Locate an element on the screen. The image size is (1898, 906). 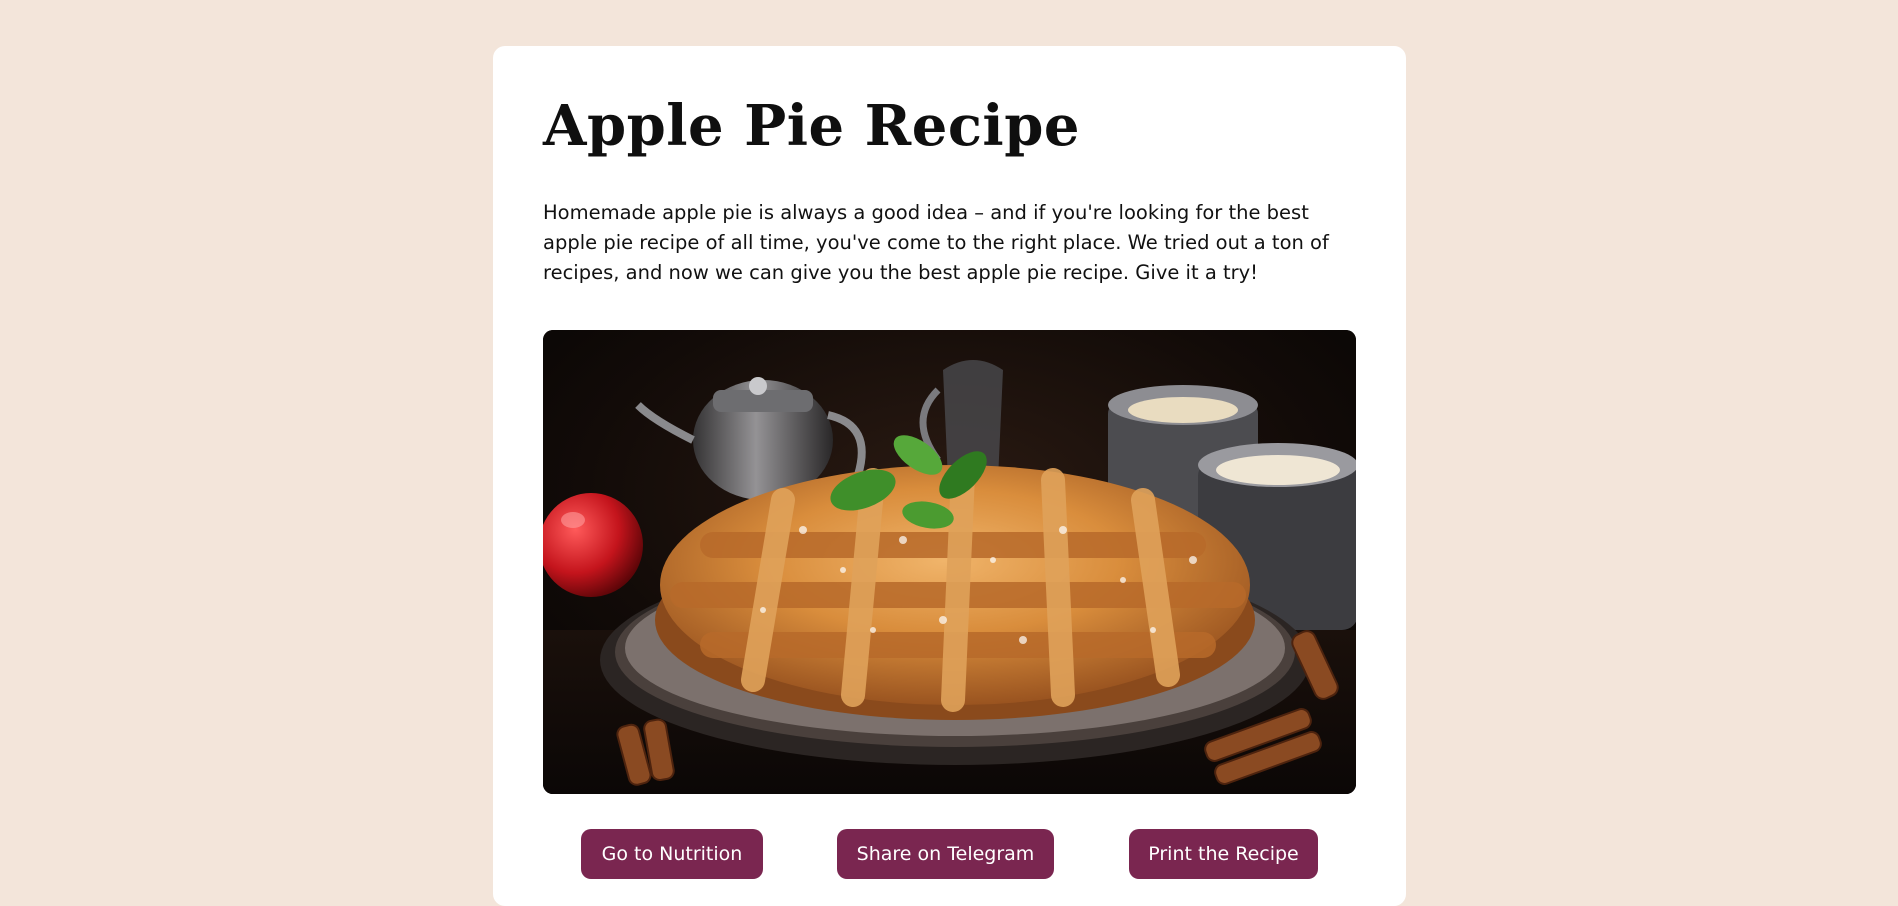
page-title: Apple Pie Recipe is located at coordinates (811, 126).